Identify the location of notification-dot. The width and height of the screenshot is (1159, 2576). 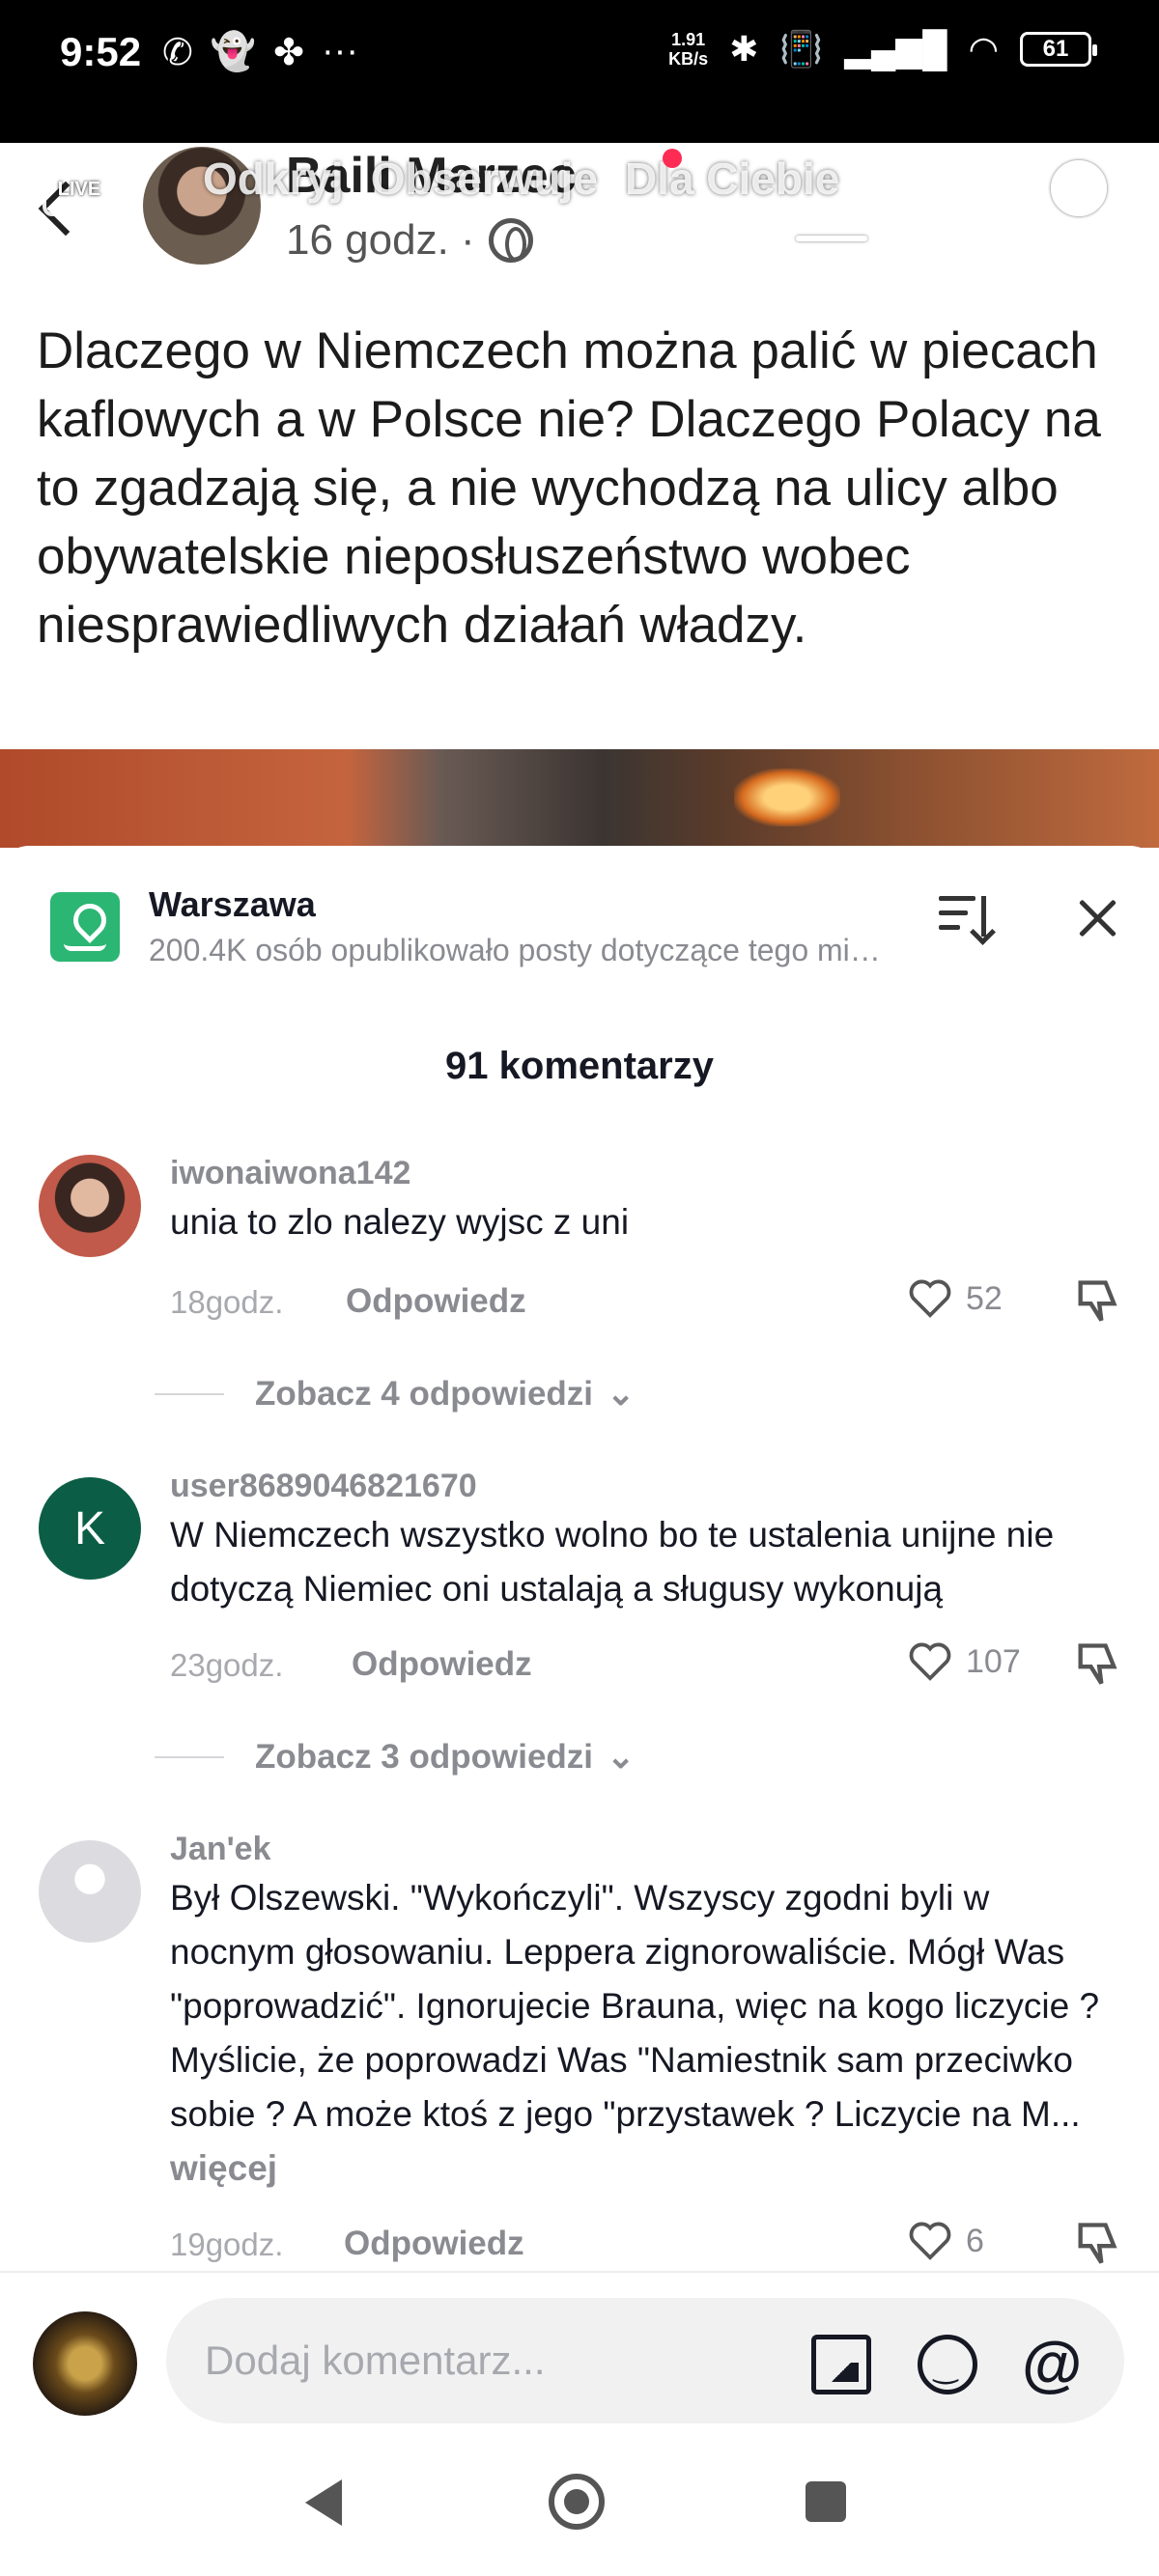
(673, 159).